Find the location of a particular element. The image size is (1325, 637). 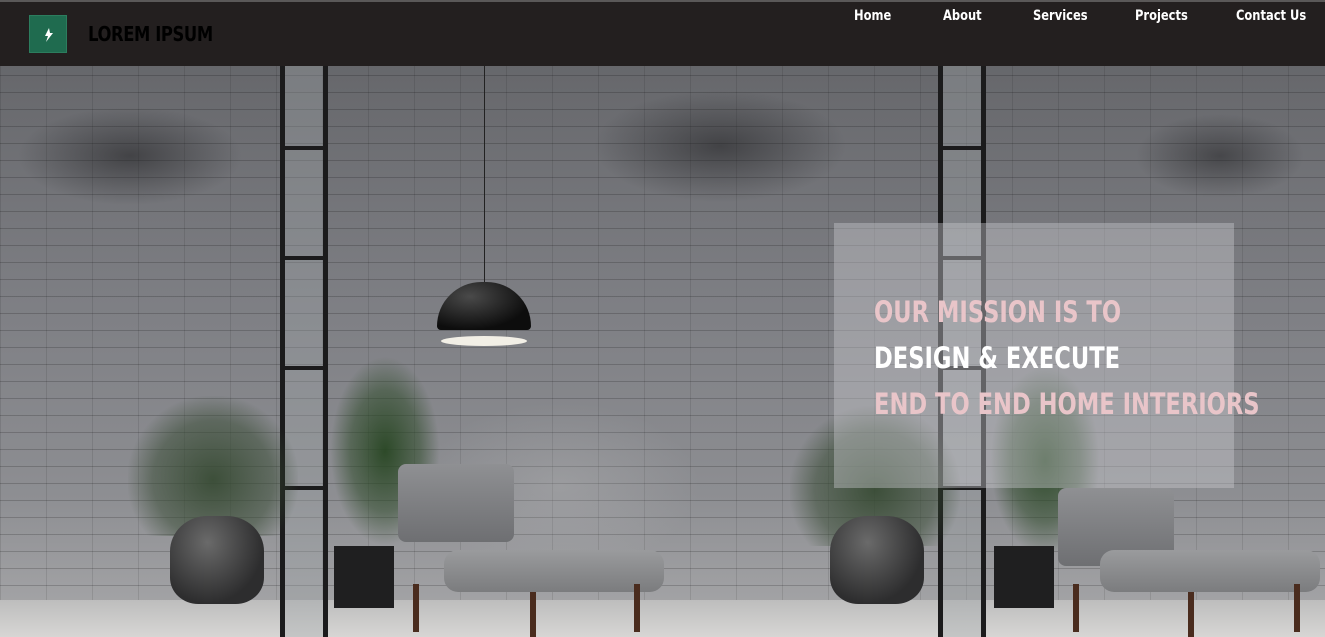

lamp-light is located at coordinates (484, 341).